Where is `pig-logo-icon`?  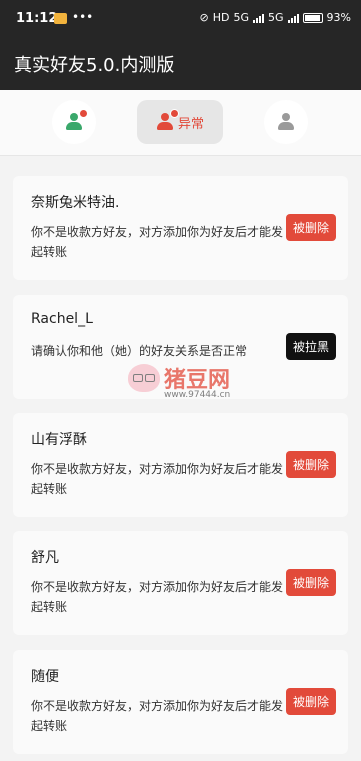 pig-logo-icon is located at coordinates (144, 378).